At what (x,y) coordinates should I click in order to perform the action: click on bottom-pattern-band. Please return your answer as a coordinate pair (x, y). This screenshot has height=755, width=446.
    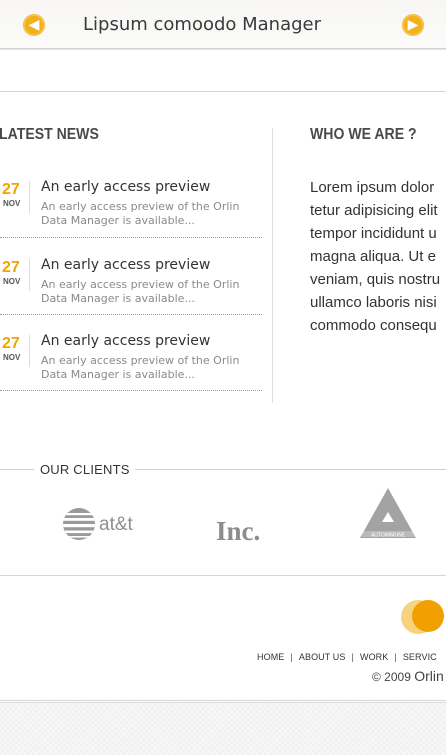
    Looking at the image, I should click on (223, 728).